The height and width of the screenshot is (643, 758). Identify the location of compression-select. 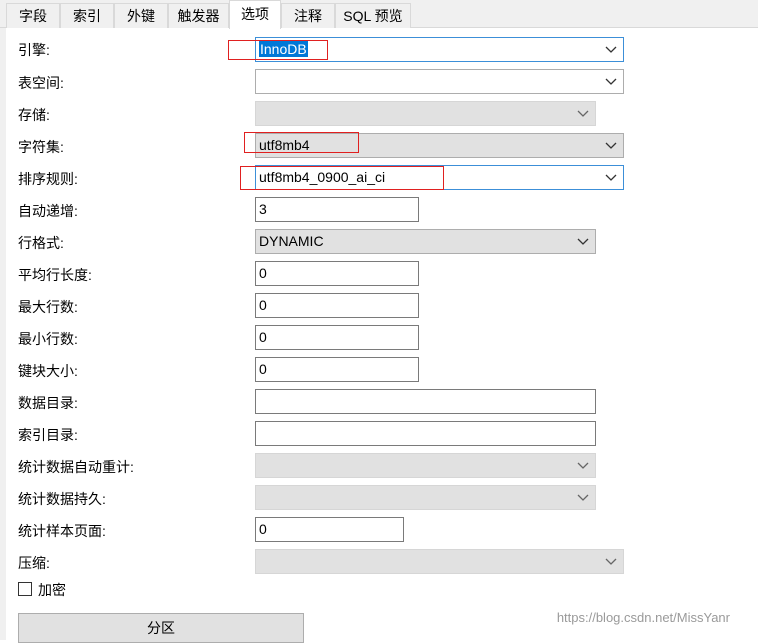
(439, 561).